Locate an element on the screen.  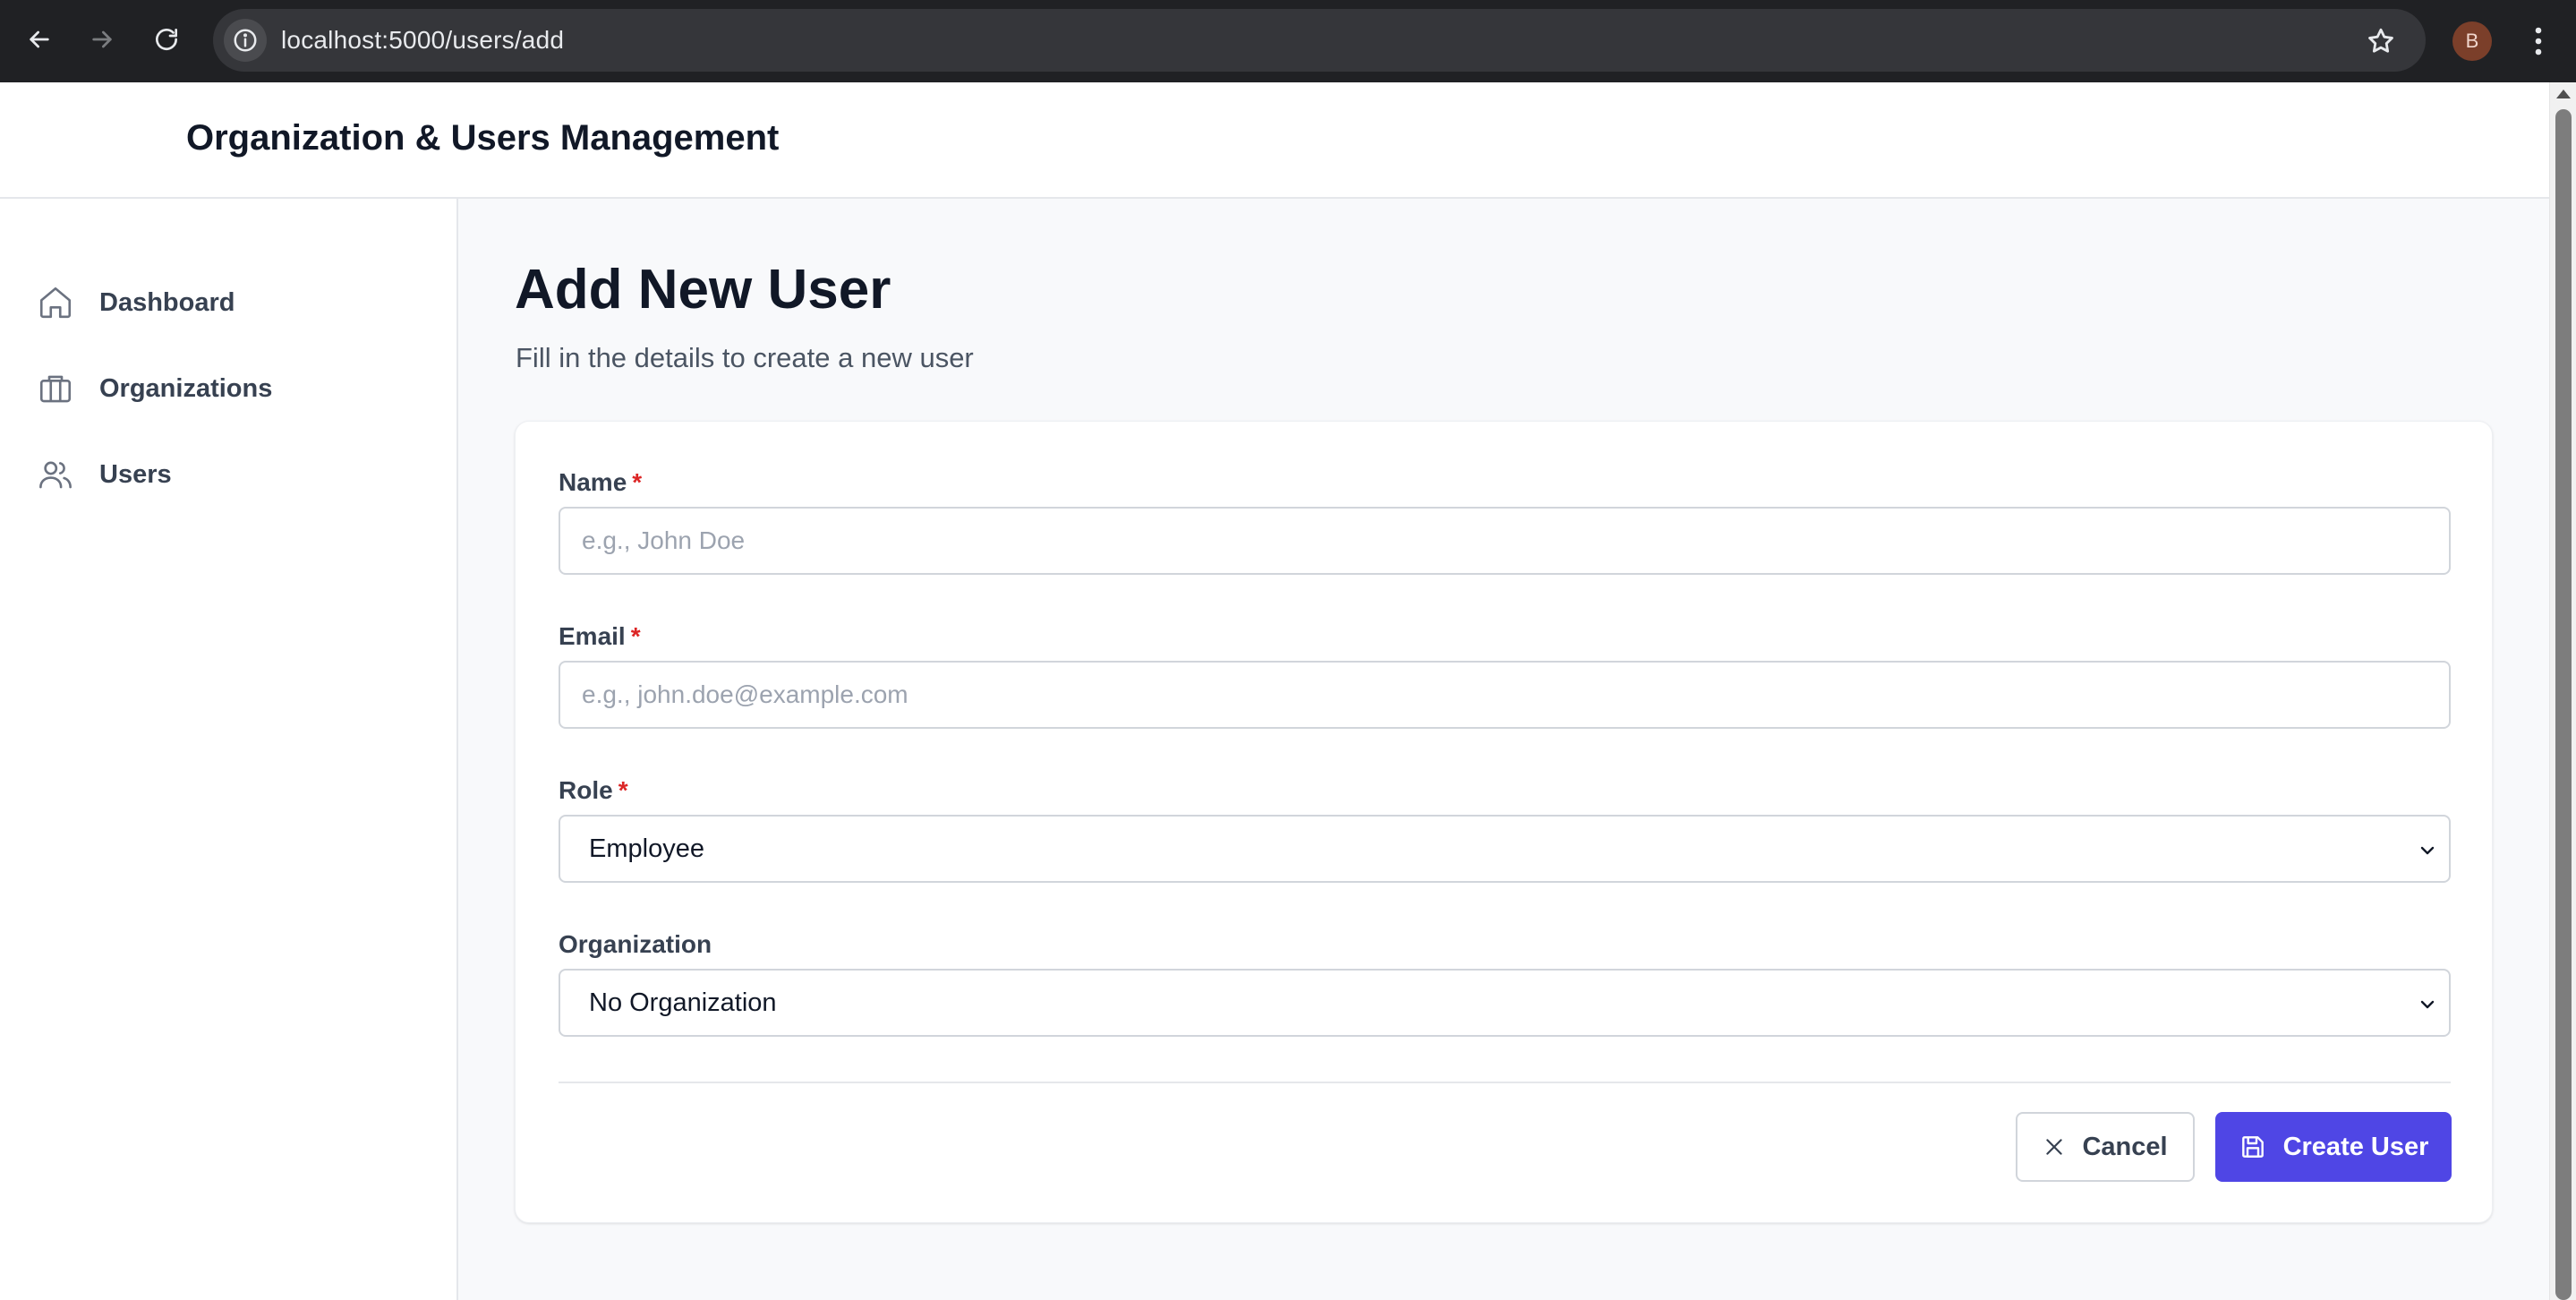
scroll-up-arrow-icon is located at coordinates (2563, 94).